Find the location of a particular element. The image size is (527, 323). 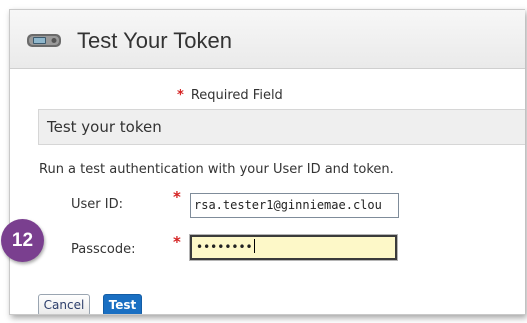

user-id-required-marker: * is located at coordinates (177, 197).